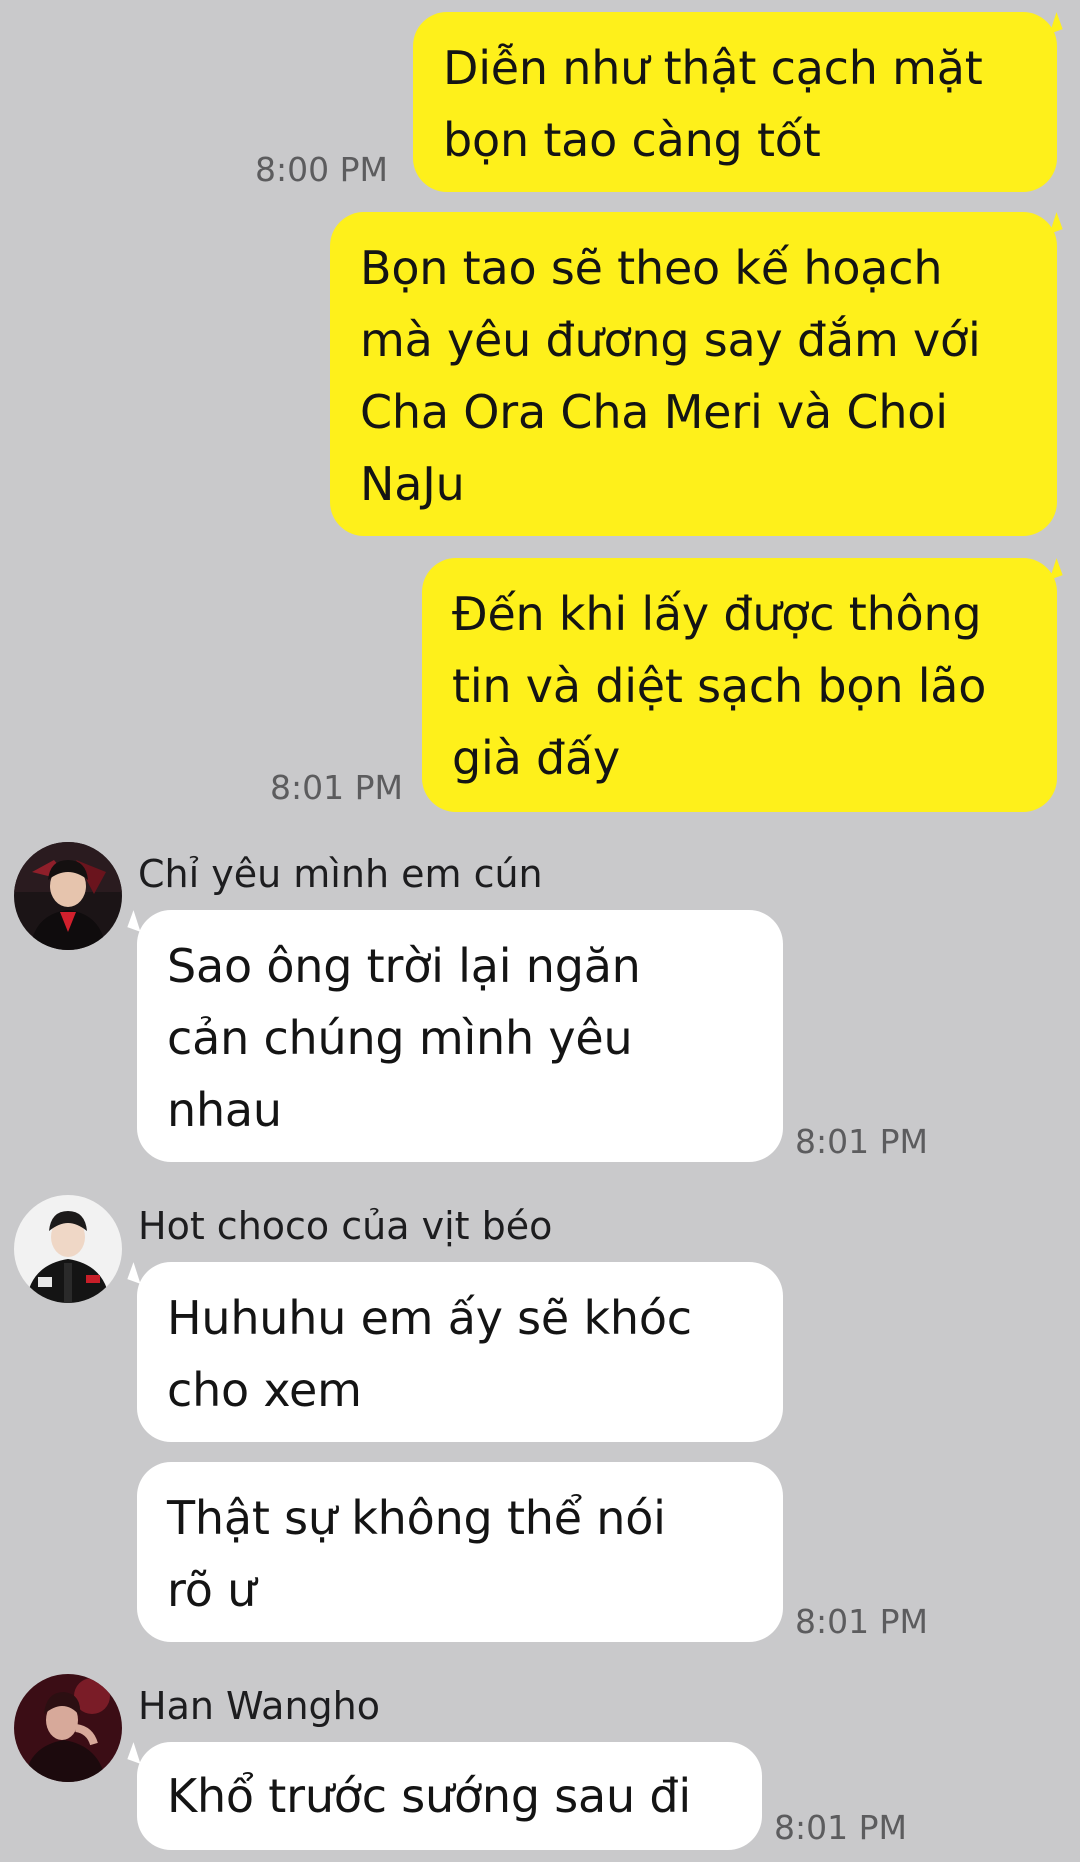  I want to click on profile-photo-stage-red-icon, so click(68, 1728).